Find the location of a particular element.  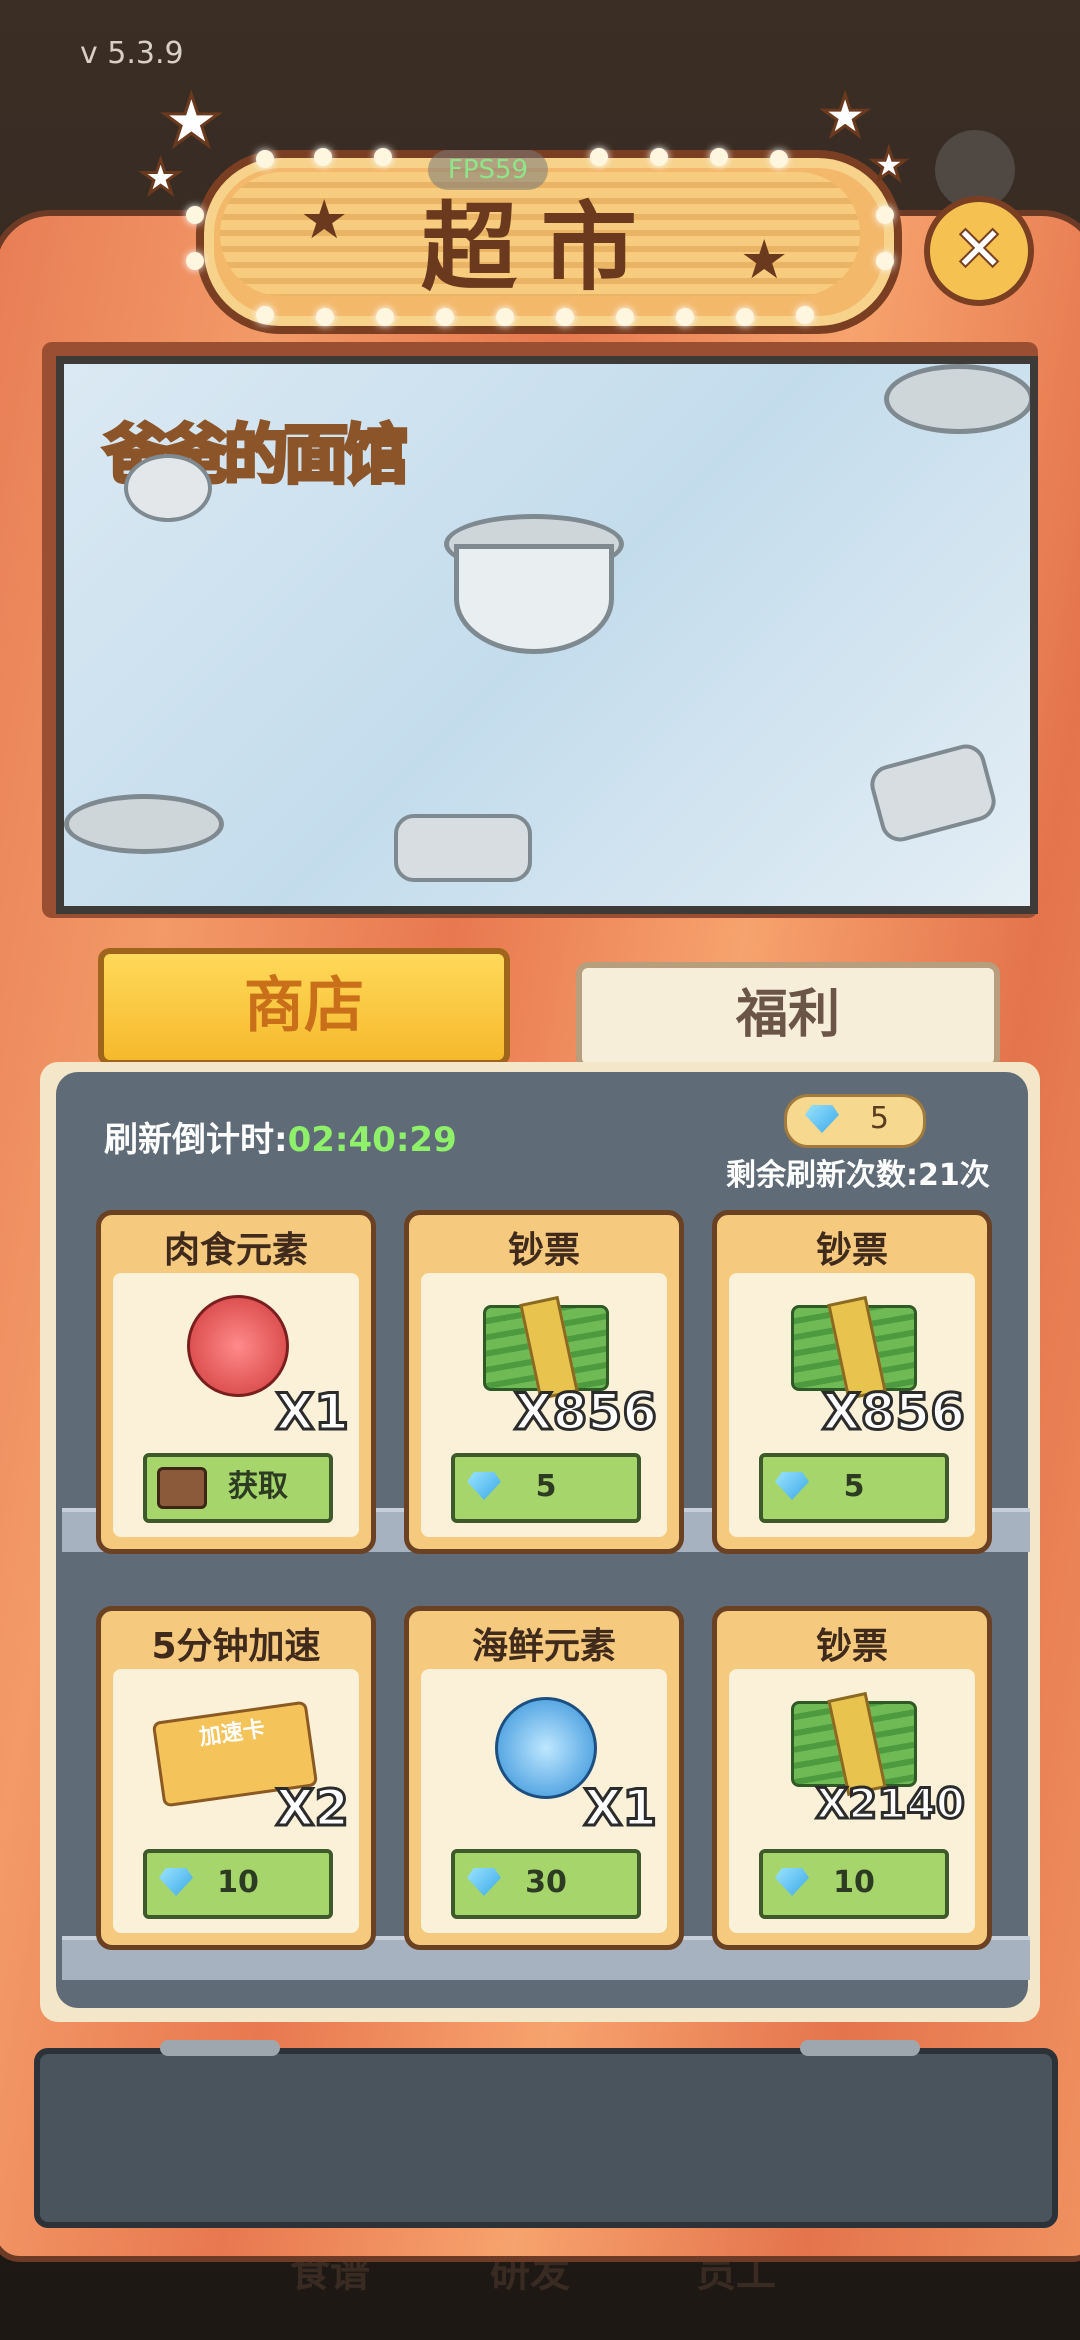

version-label: v 5.3.9 is located at coordinates (132, 53).